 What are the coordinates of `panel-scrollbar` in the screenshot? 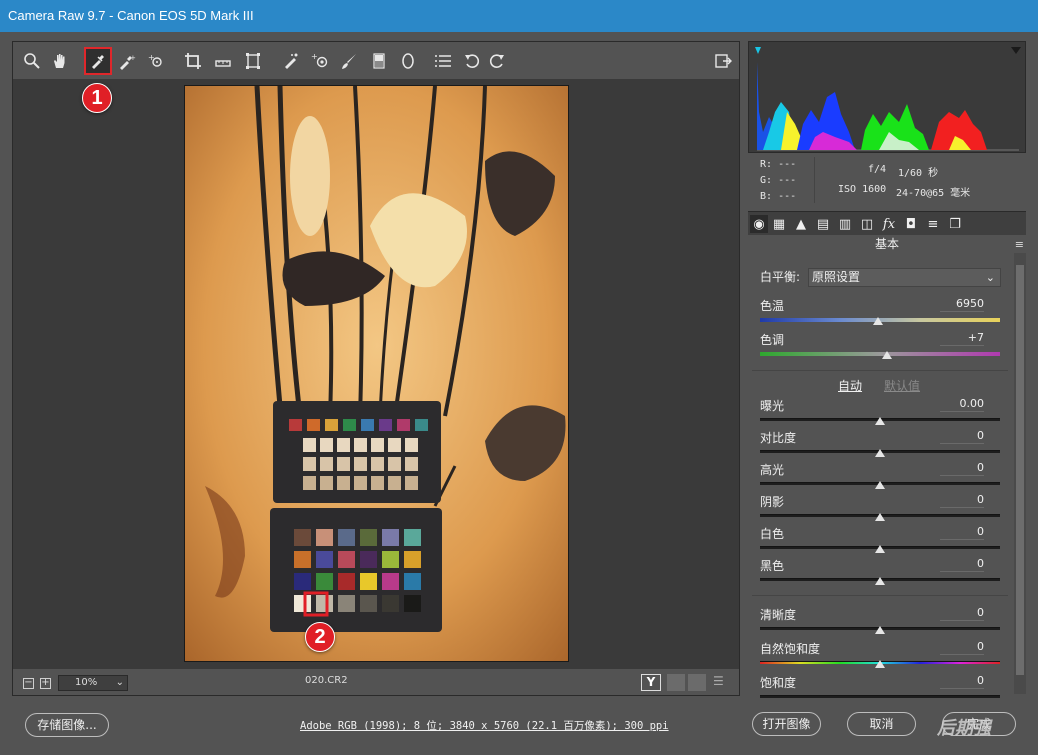 It's located at (1020, 473).